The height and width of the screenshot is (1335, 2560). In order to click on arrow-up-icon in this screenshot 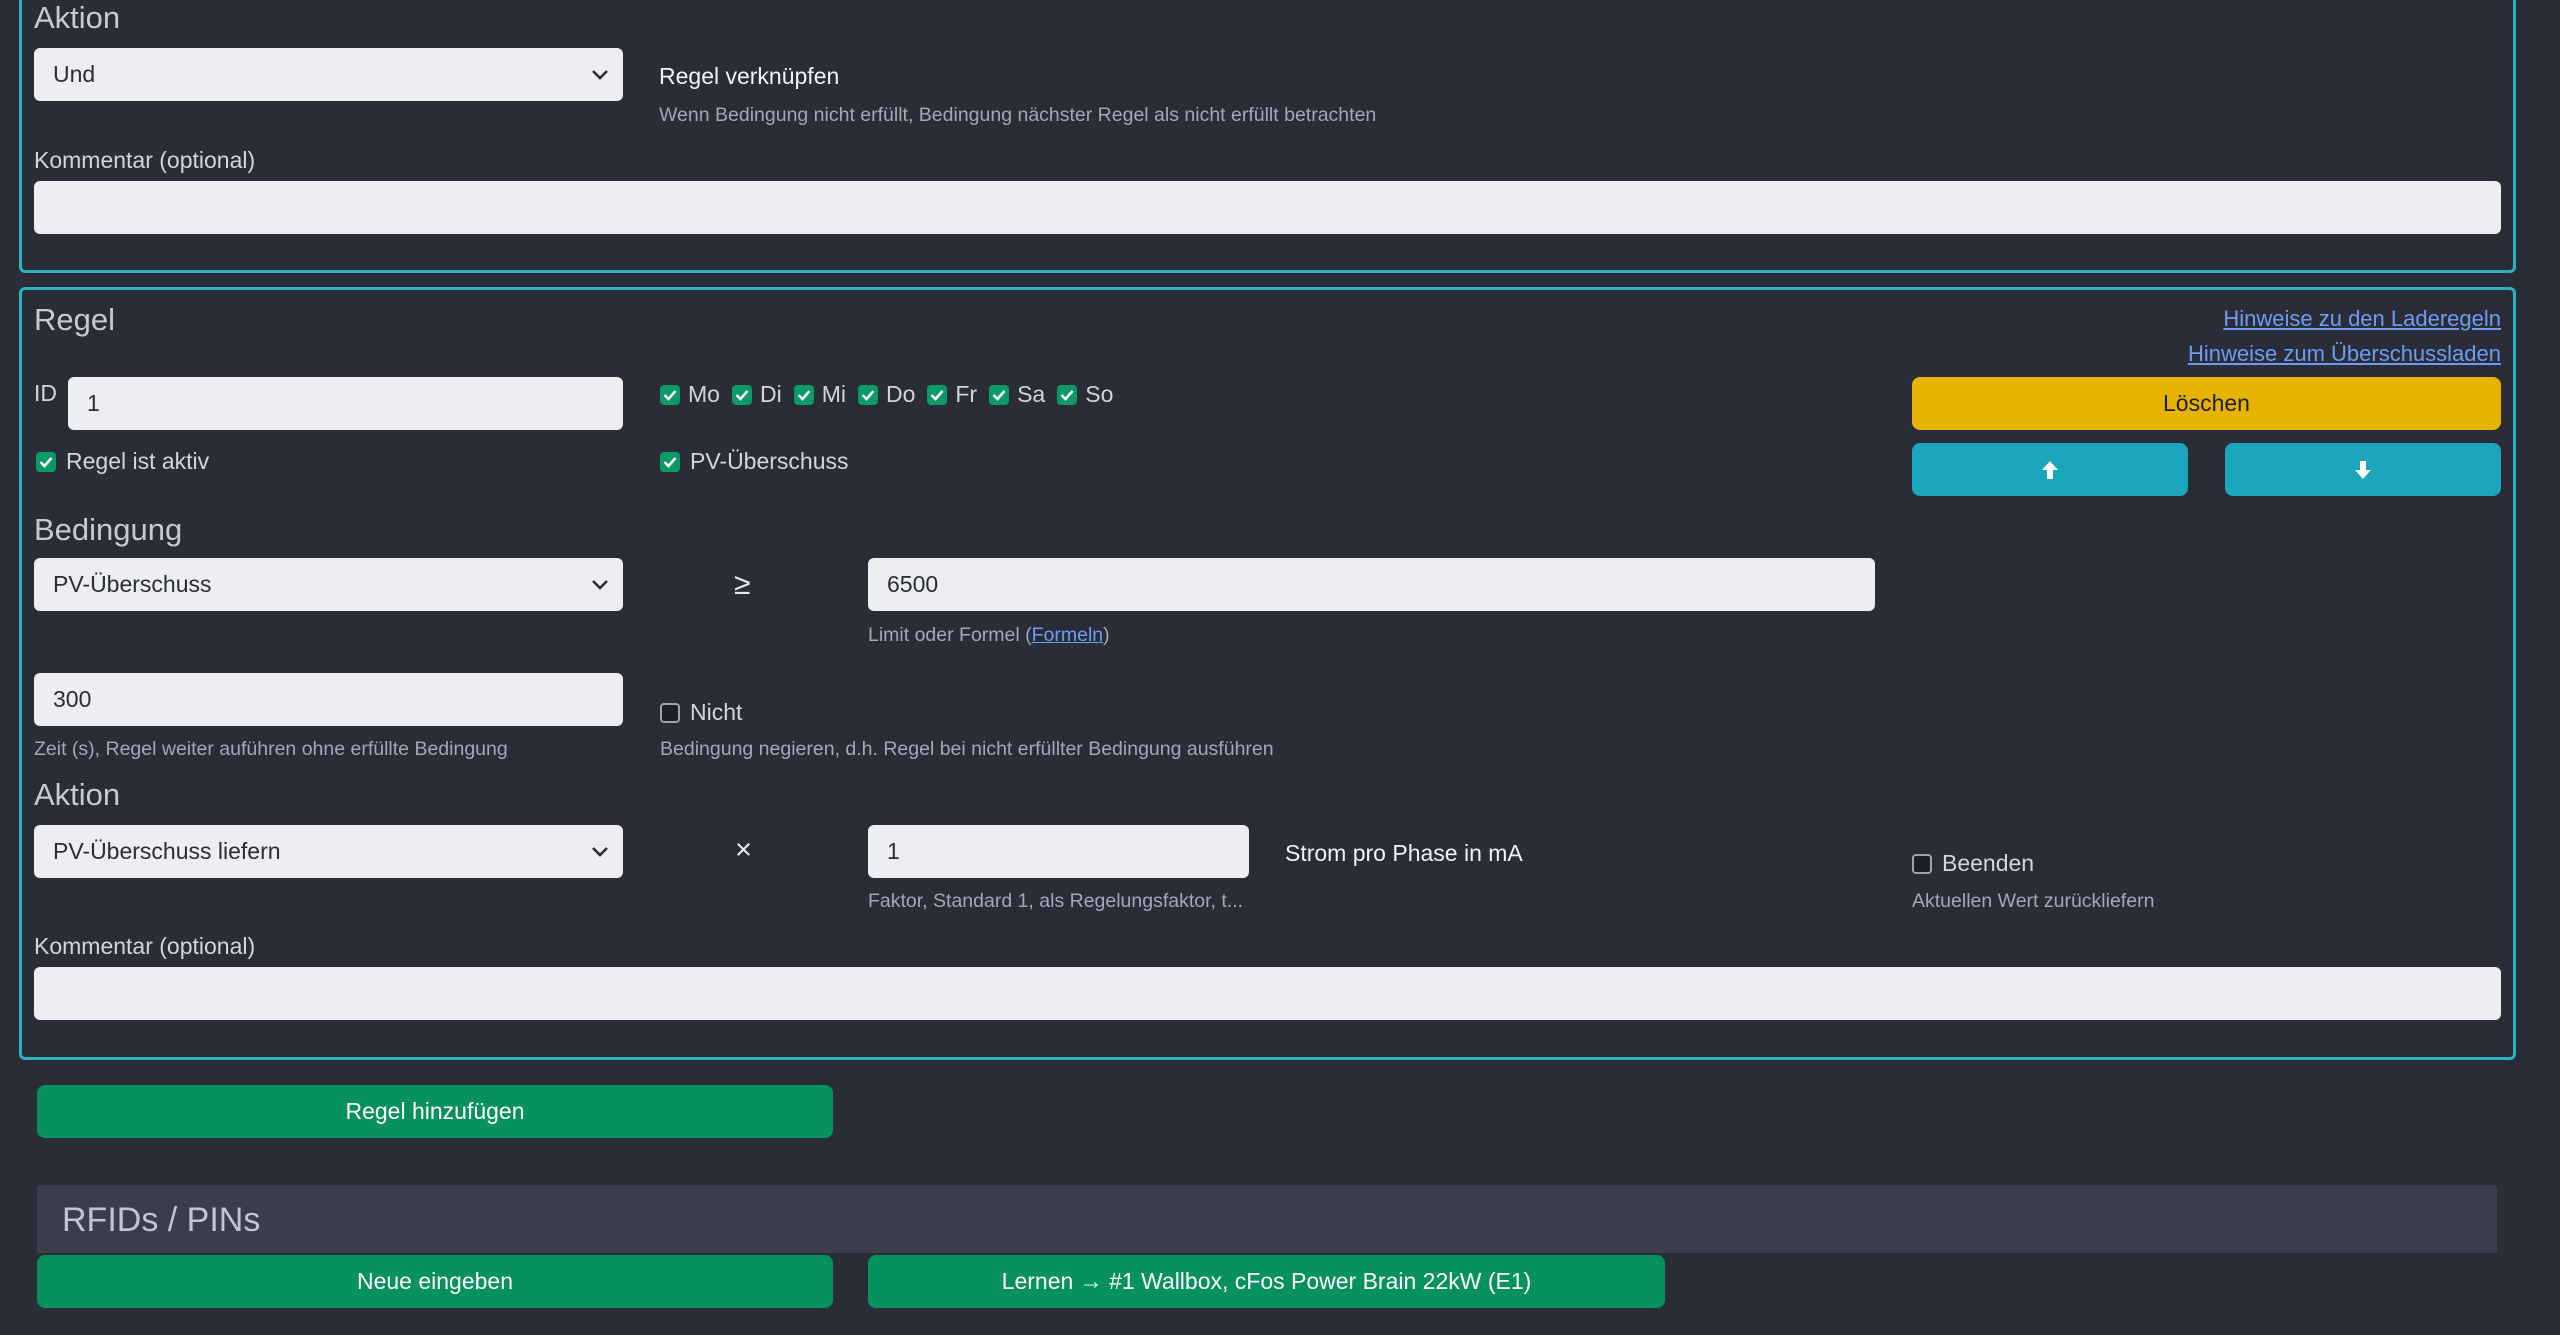, I will do `click(2050, 469)`.